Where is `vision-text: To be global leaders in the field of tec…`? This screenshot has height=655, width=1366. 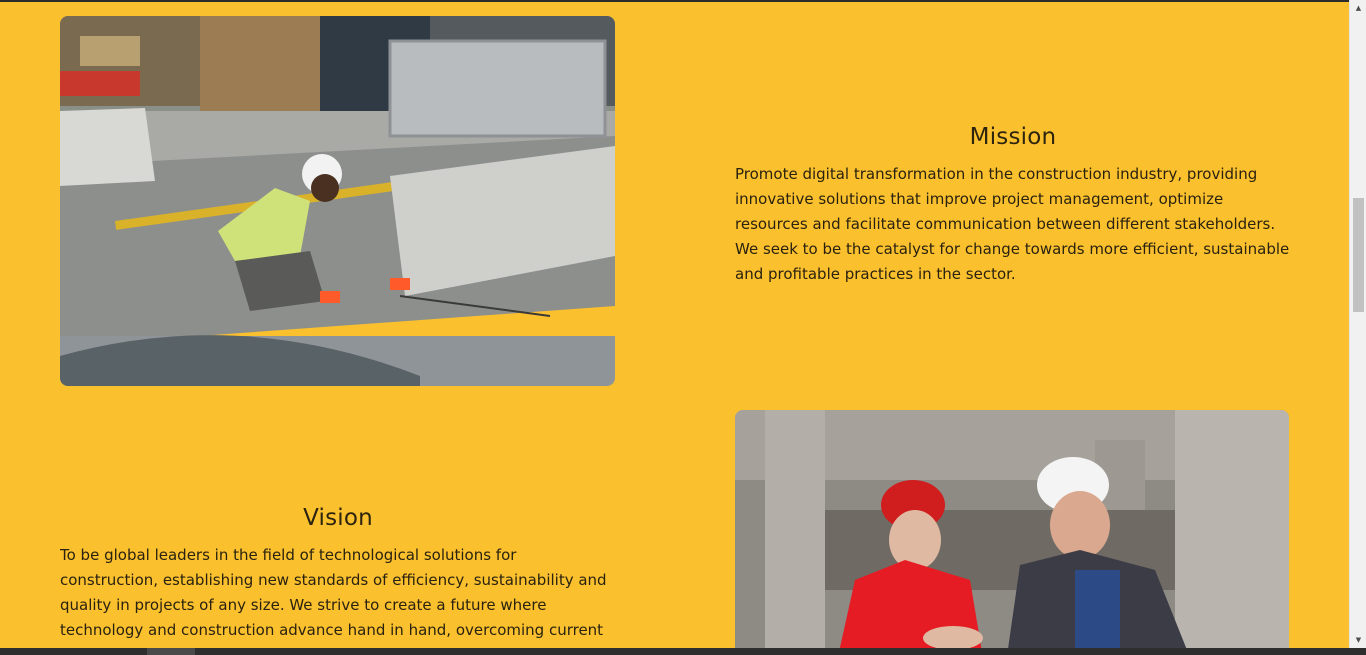
vision-text: To be global leaders in the field of tec… is located at coordinates (333, 597).